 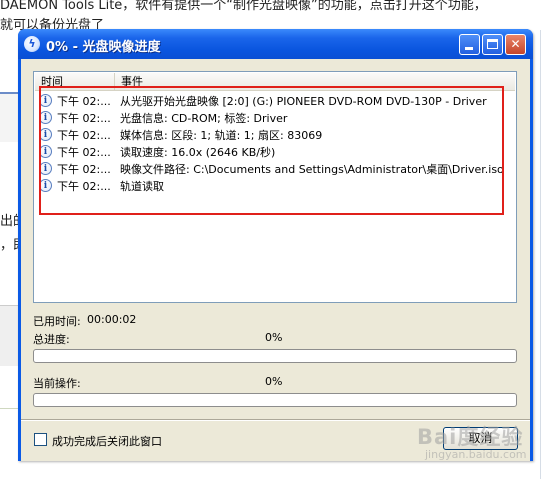 I want to click on title-bar: ϟ 0% - 光盘映像进度 ✕, so click(x=275, y=44).